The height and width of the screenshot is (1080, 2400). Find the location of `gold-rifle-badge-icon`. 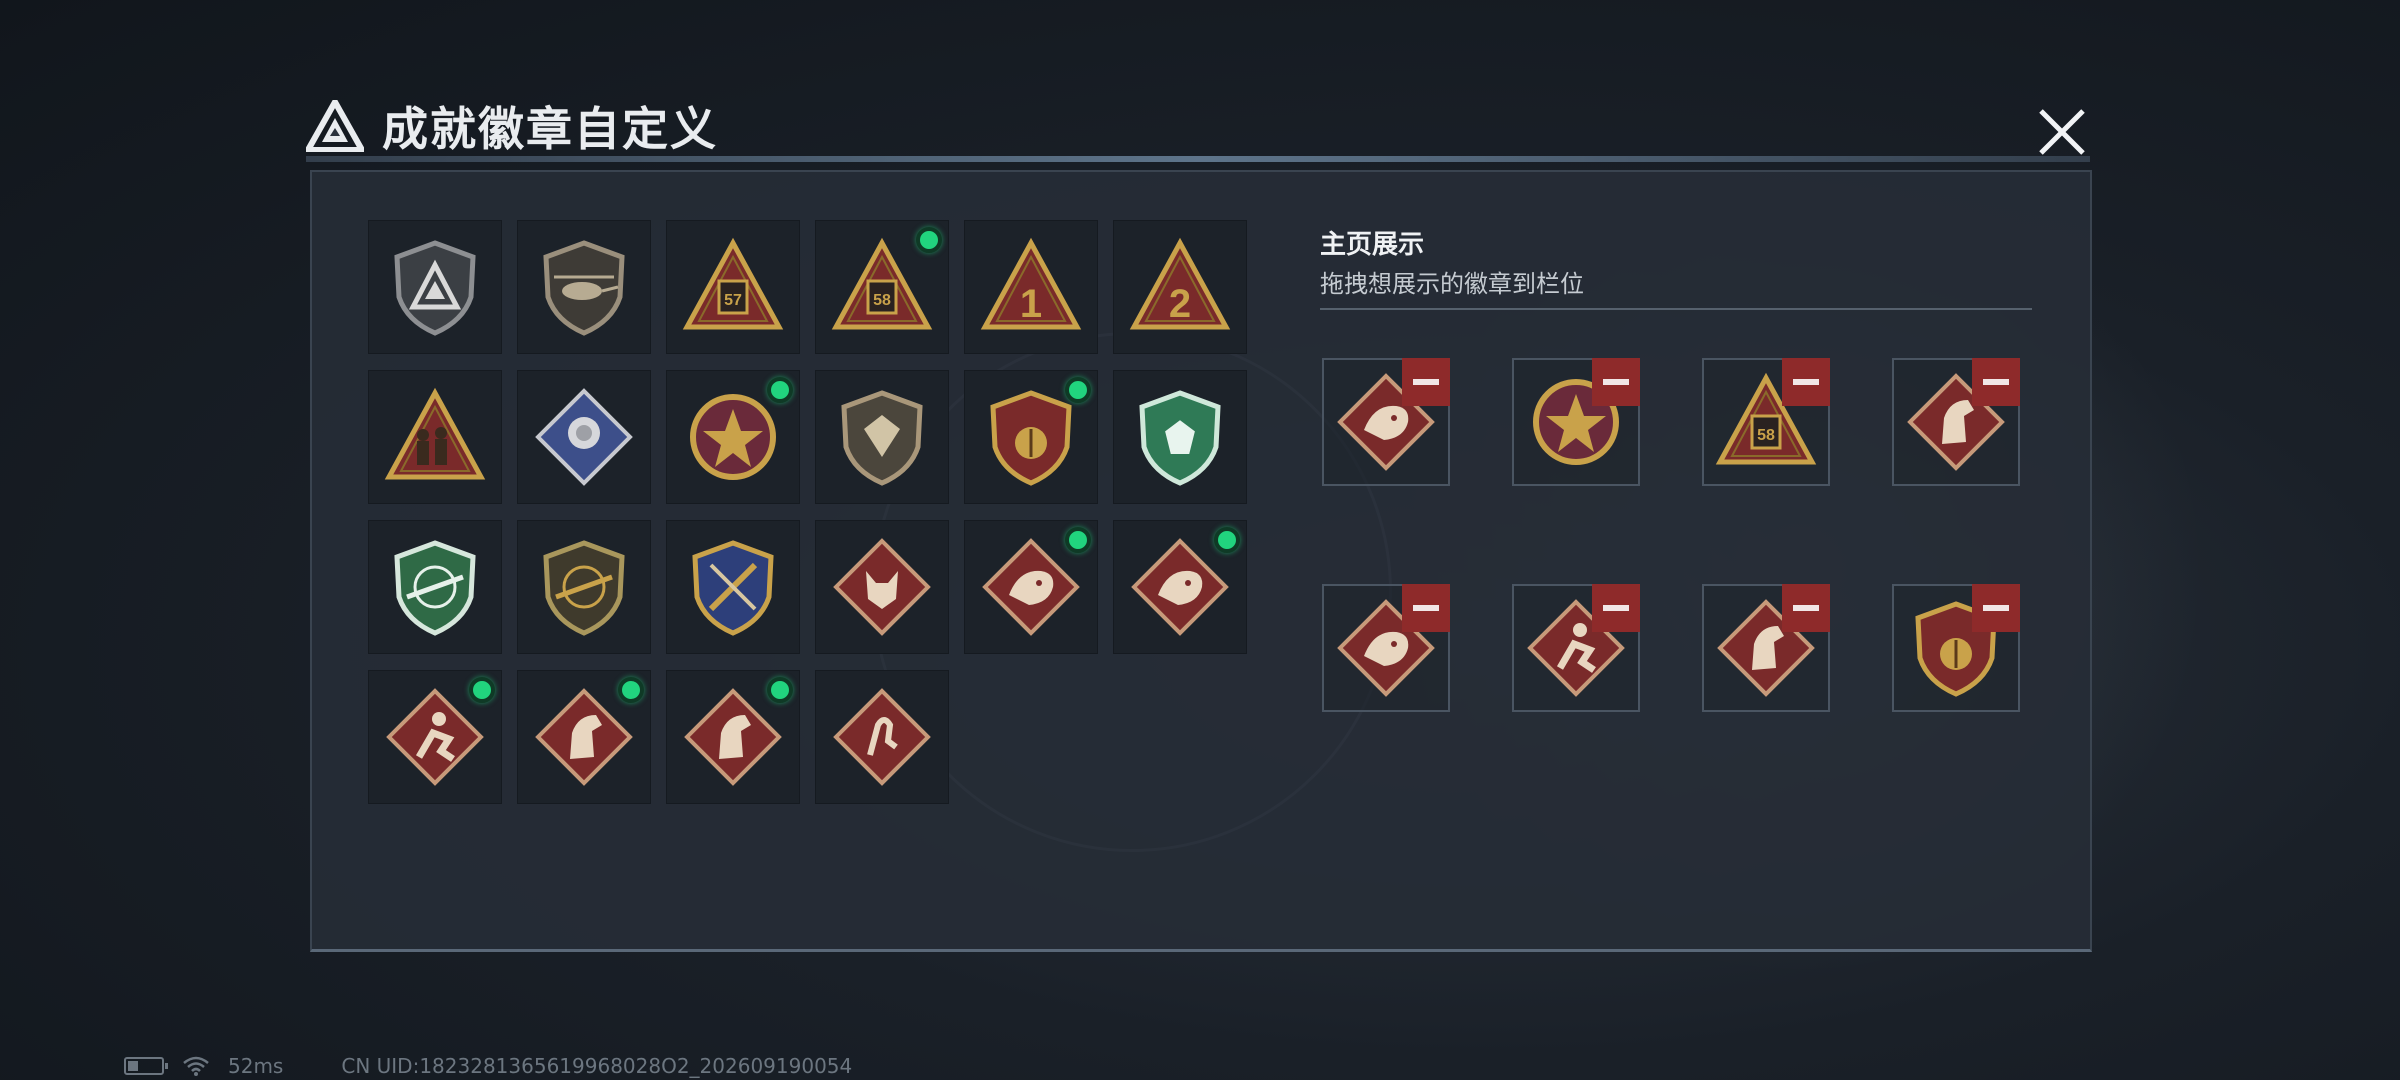

gold-rifle-badge-icon is located at coordinates (584, 588).